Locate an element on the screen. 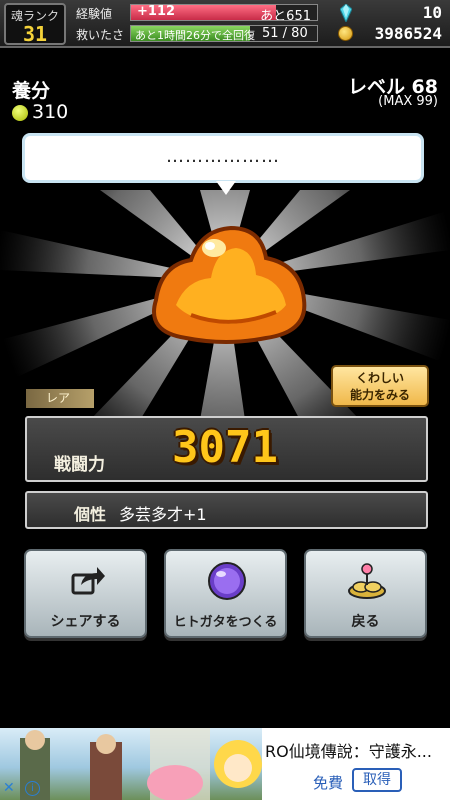 This screenshot has height=800, width=450. speech-bubble-tail is located at coordinates (226, 188).